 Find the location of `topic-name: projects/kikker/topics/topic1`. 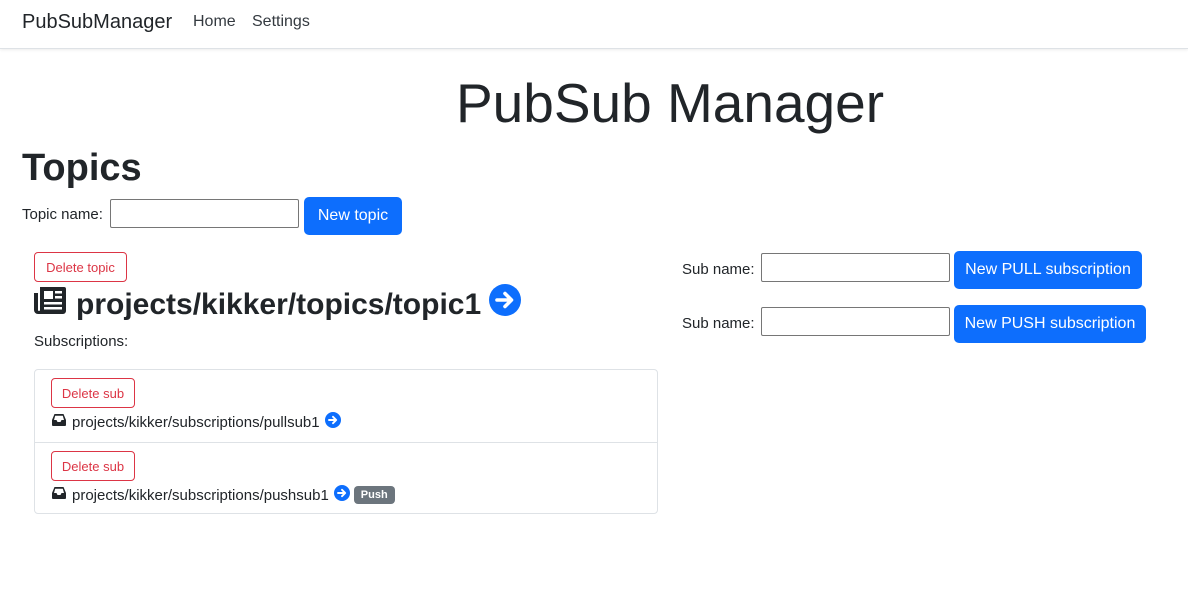

topic-name: projects/kikker/topics/topic1 is located at coordinates (279, 304).